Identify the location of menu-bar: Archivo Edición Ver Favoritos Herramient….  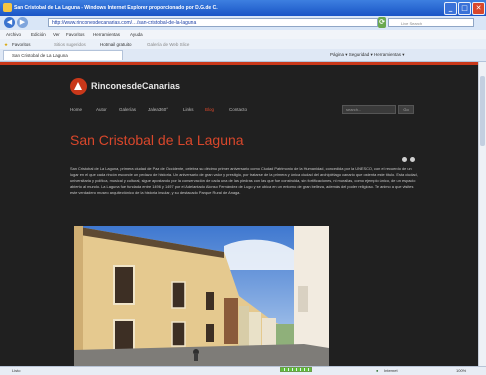
(243, 34).